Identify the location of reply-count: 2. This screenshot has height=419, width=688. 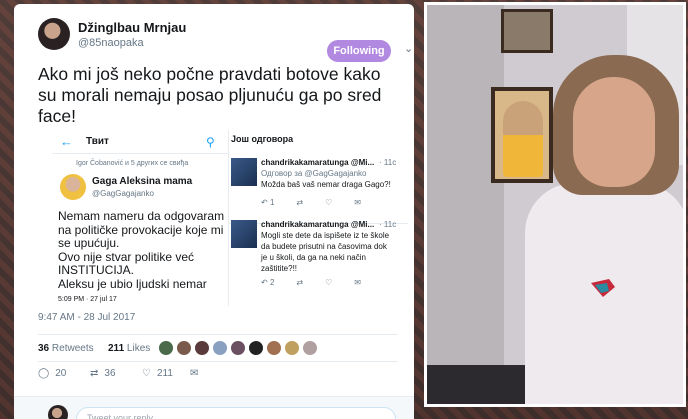
(272, 282).